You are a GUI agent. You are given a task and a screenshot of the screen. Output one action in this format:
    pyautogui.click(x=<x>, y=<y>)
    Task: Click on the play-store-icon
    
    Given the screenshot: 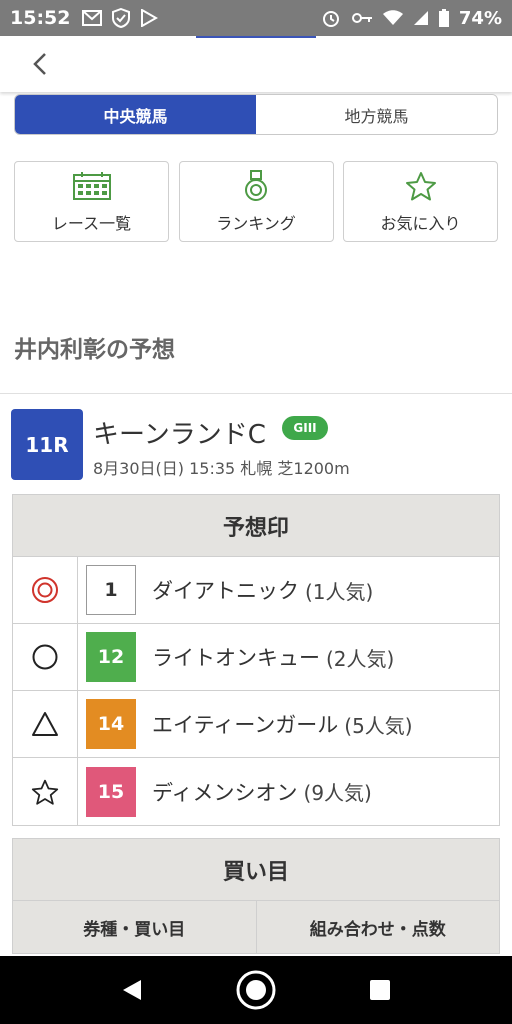 What is the action you would take?
    pyautogui.click(x=149, y=18)
    